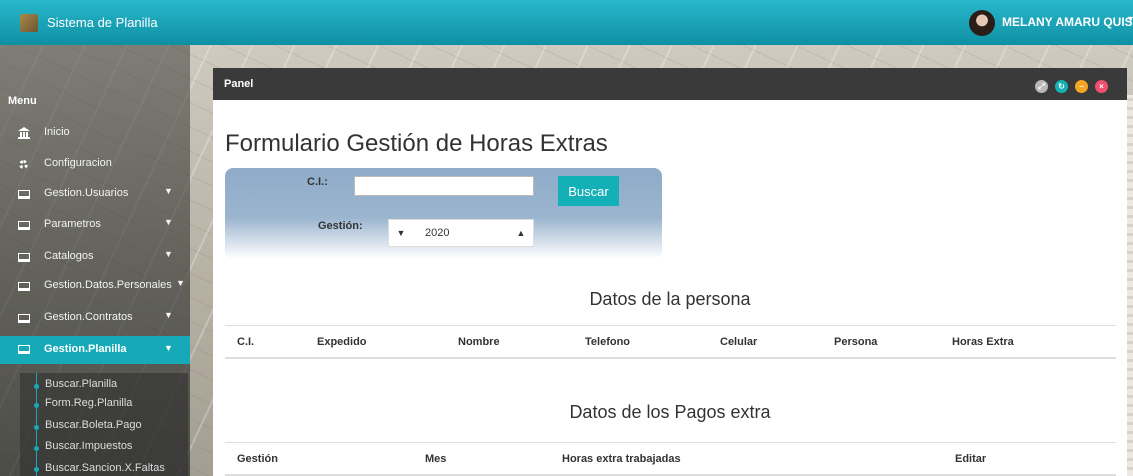  Describe the element at coordinates (856, 342) in the screenshot. I see `column-header: Persona` at that location.